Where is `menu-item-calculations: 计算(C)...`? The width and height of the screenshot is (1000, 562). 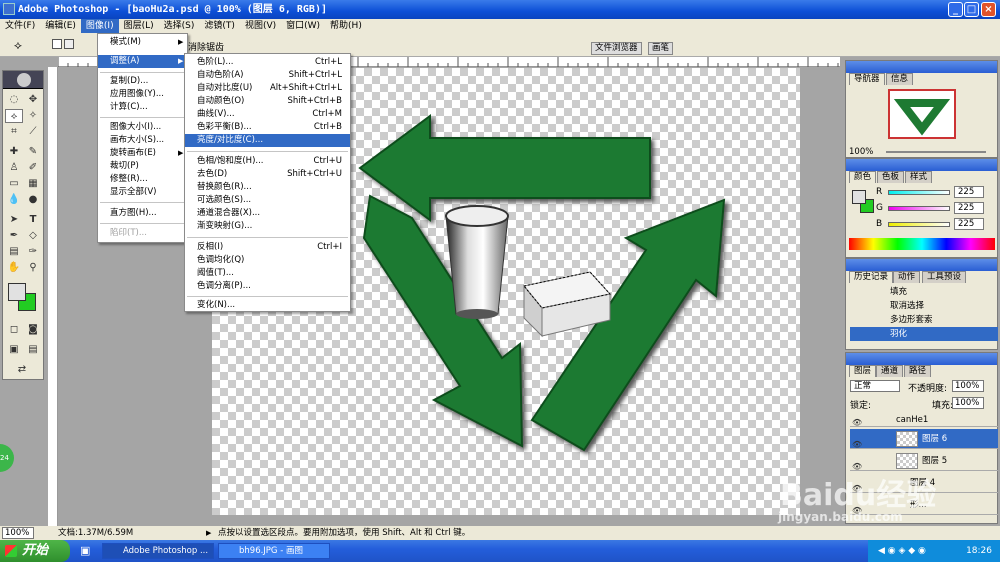 menu-item-calculations: 计算(C)... is located at coordinates (142, 107).